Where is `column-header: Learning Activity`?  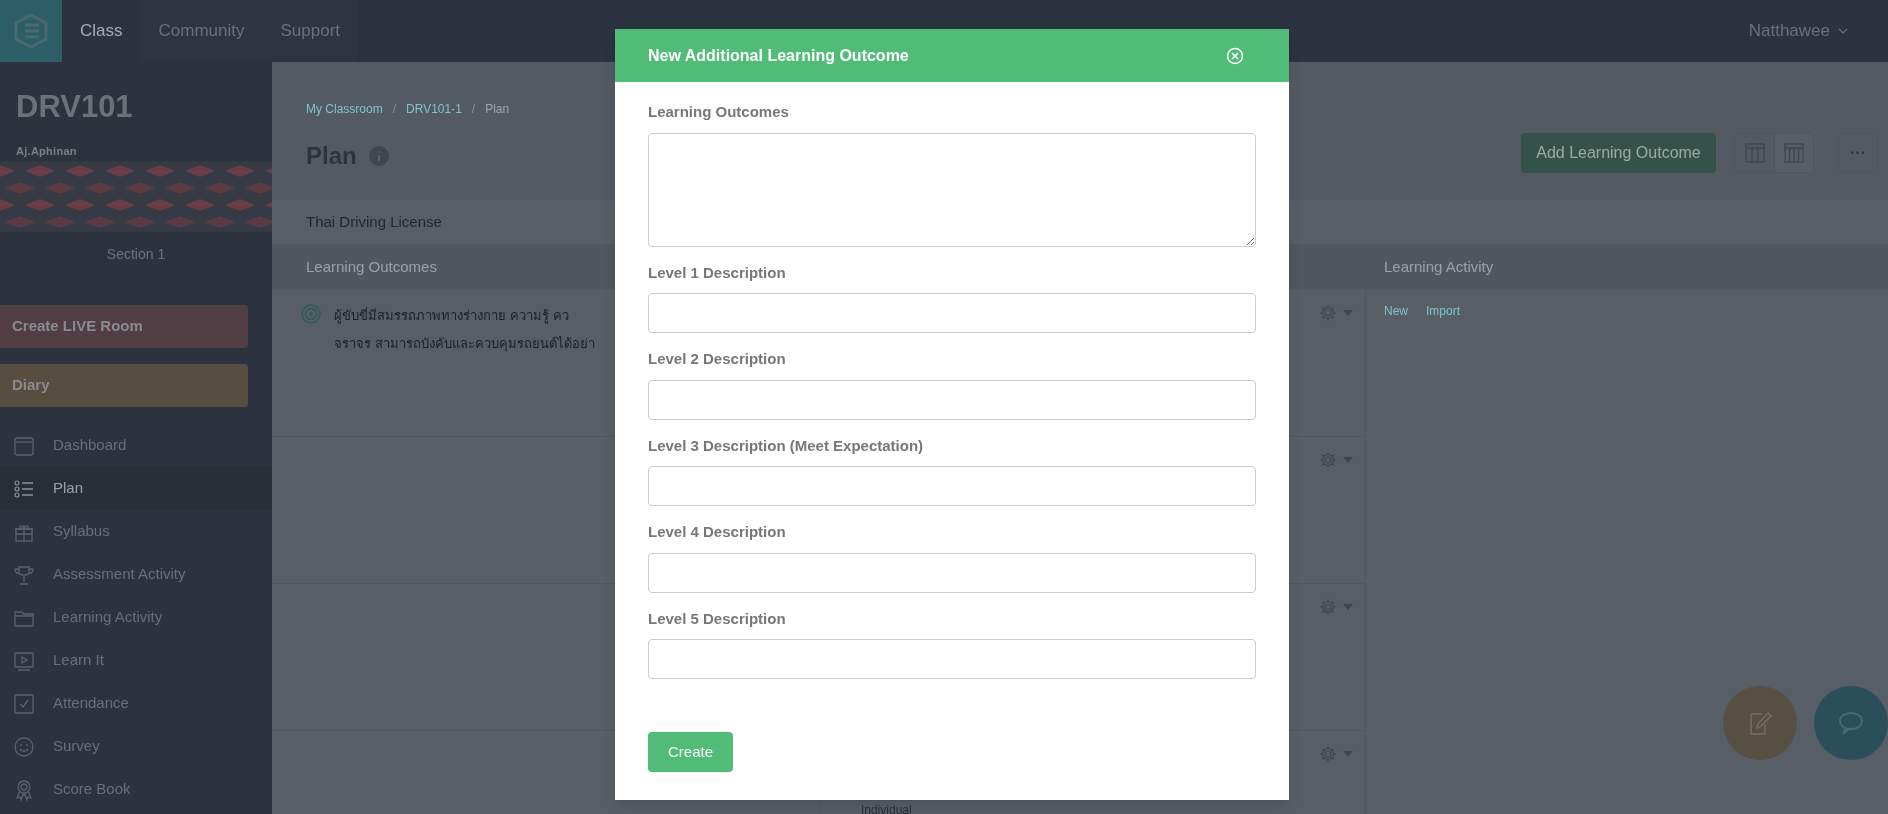
column-header: Learning Activity is located at coordinates (1439, 267).